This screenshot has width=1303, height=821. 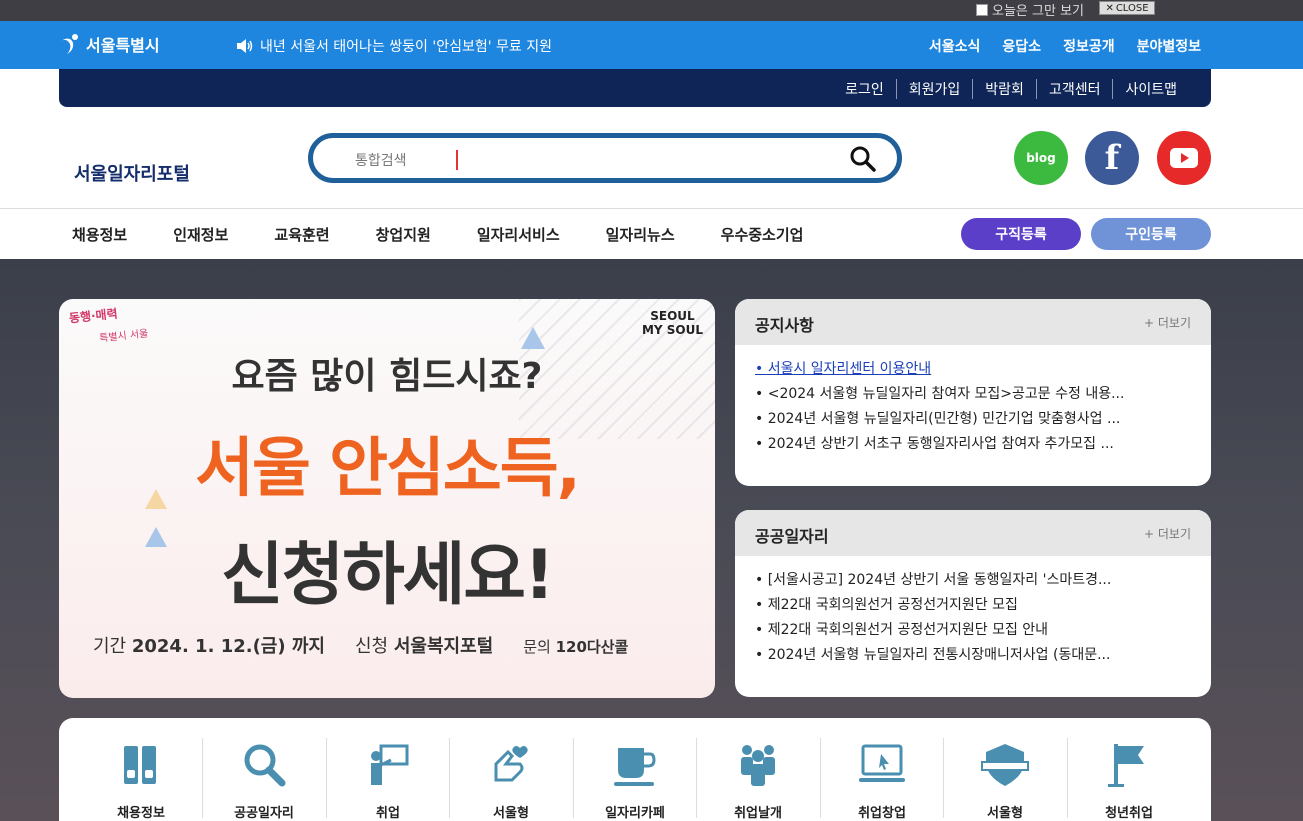 I want to click on quick-item-recruit: 채용정보, so click(x=141, y=780).